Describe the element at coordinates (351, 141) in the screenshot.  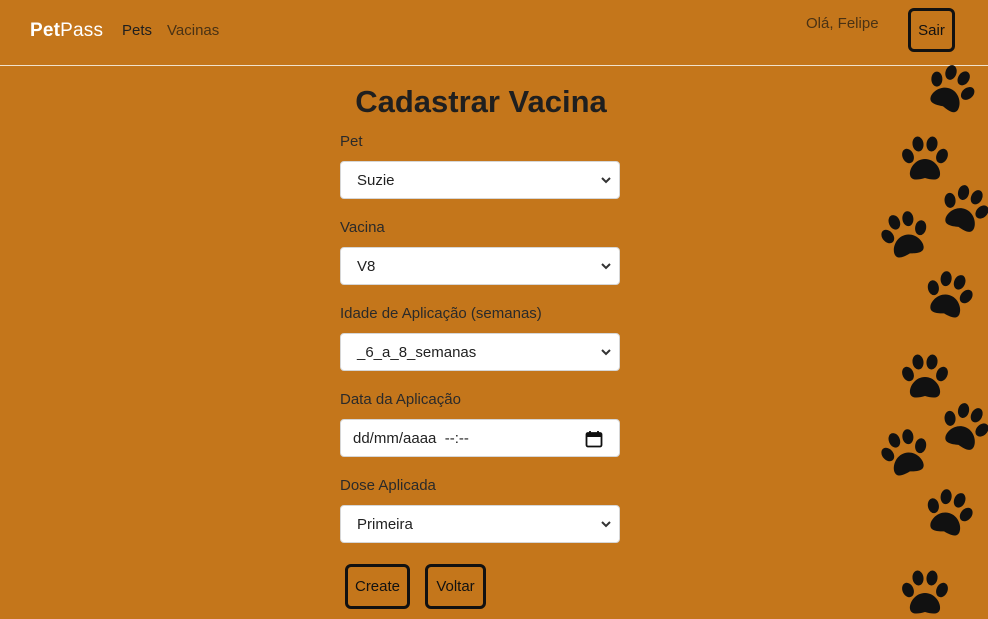
I see `pet-label: Pet` at that location.